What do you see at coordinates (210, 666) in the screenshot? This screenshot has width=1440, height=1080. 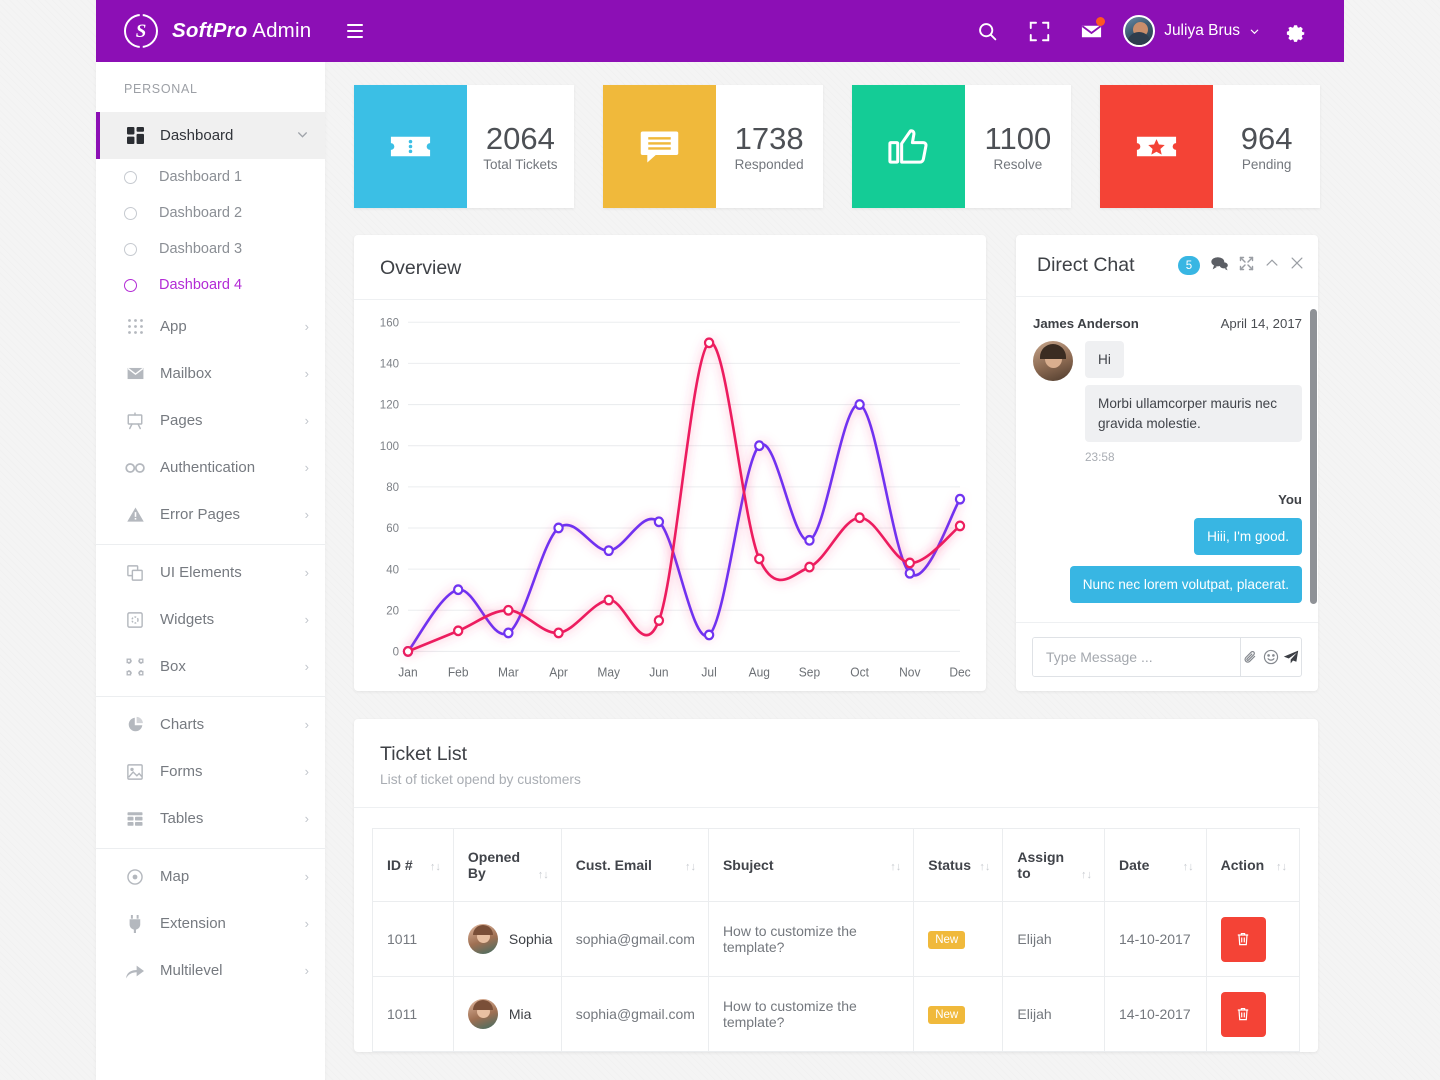 I see `sidebar-item-box: Box ›` at bounding box center [210, 666].